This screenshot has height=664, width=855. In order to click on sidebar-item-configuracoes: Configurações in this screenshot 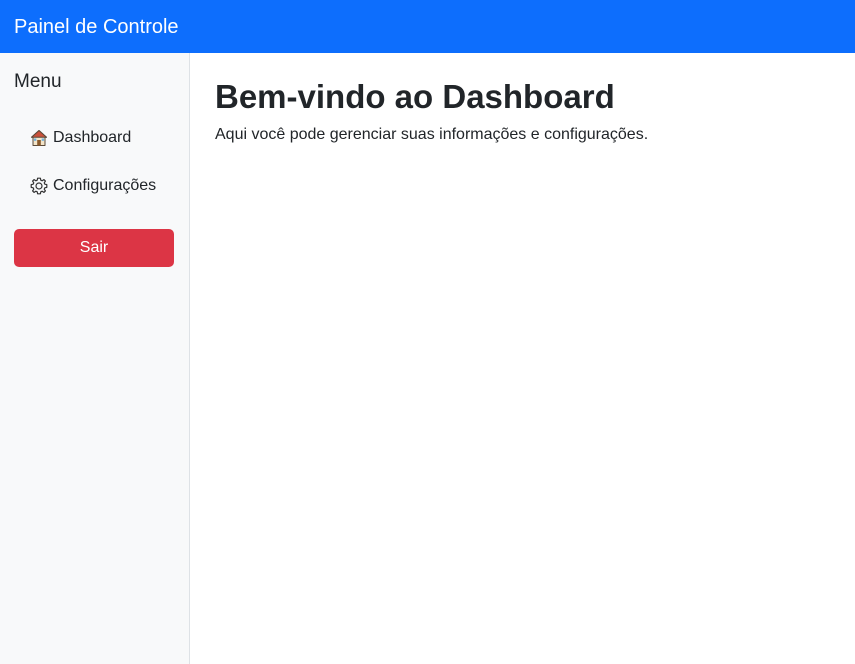, I will do `click(93, 186)`.